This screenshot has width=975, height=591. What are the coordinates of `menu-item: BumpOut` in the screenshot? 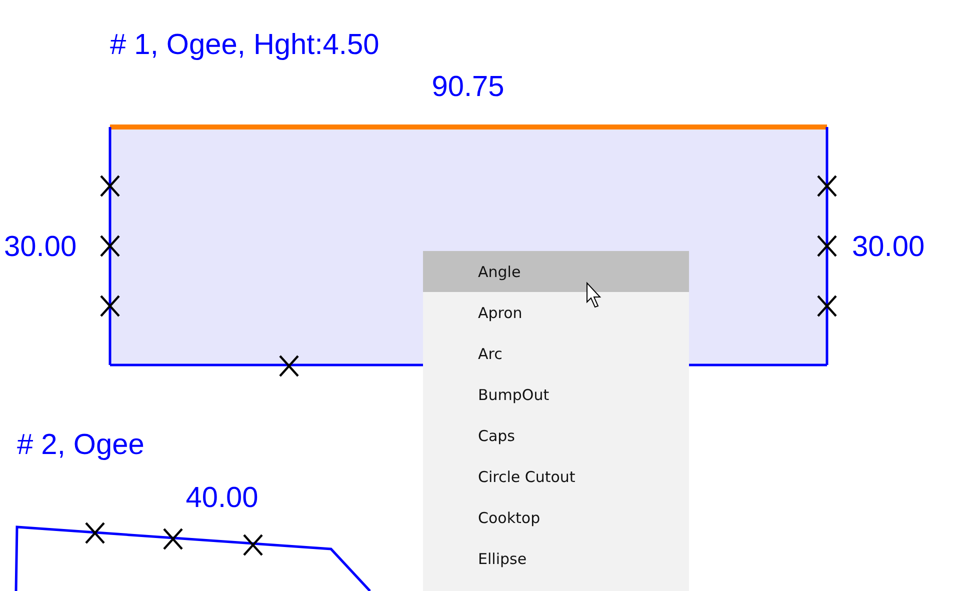 It's located at (556, 394).